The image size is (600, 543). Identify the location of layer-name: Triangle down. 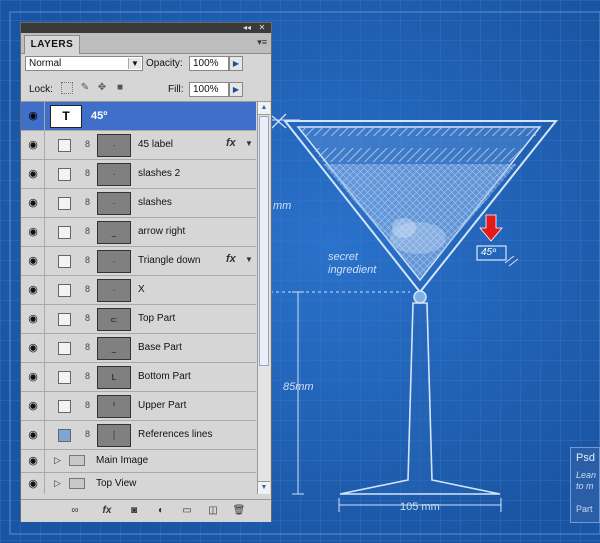
(169, 260).